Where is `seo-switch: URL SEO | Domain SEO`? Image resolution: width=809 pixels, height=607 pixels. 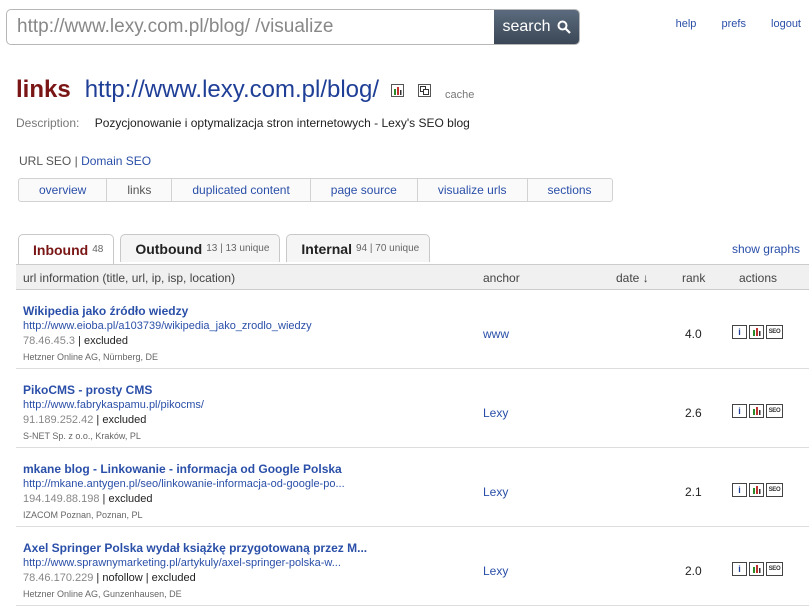
seo-switch: URL SEO | Domain SEO is located at coordinates (85, 161).